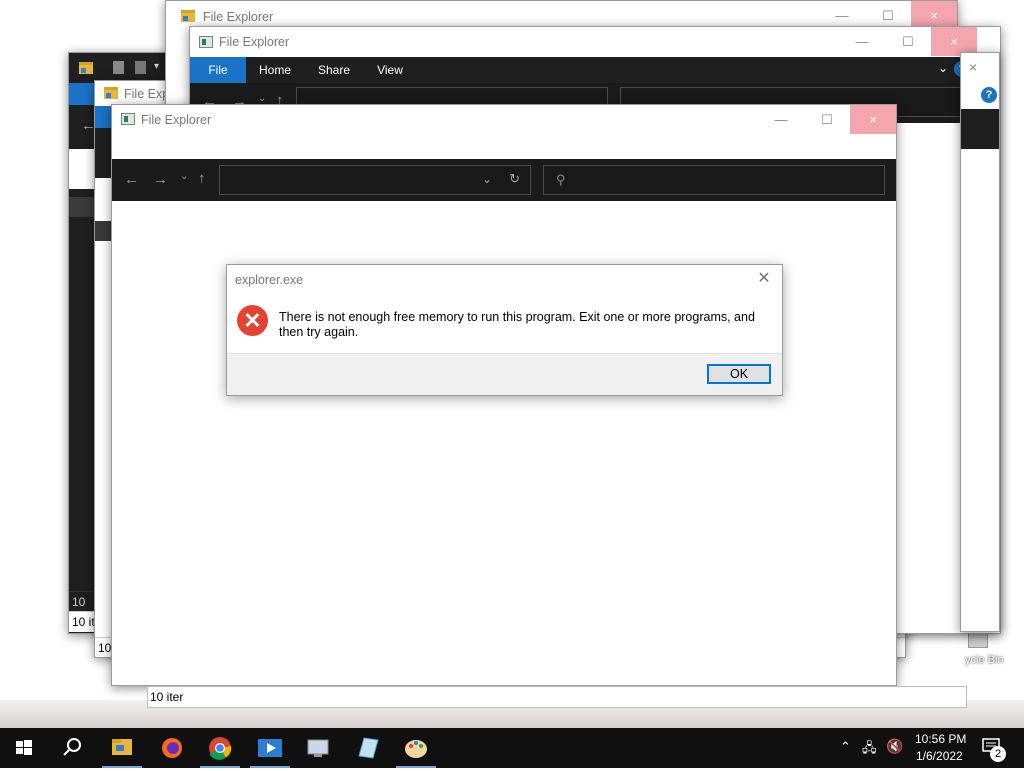 The image size is (1024, 771). I want to click on search-box: ⚲, so click(714, 180).